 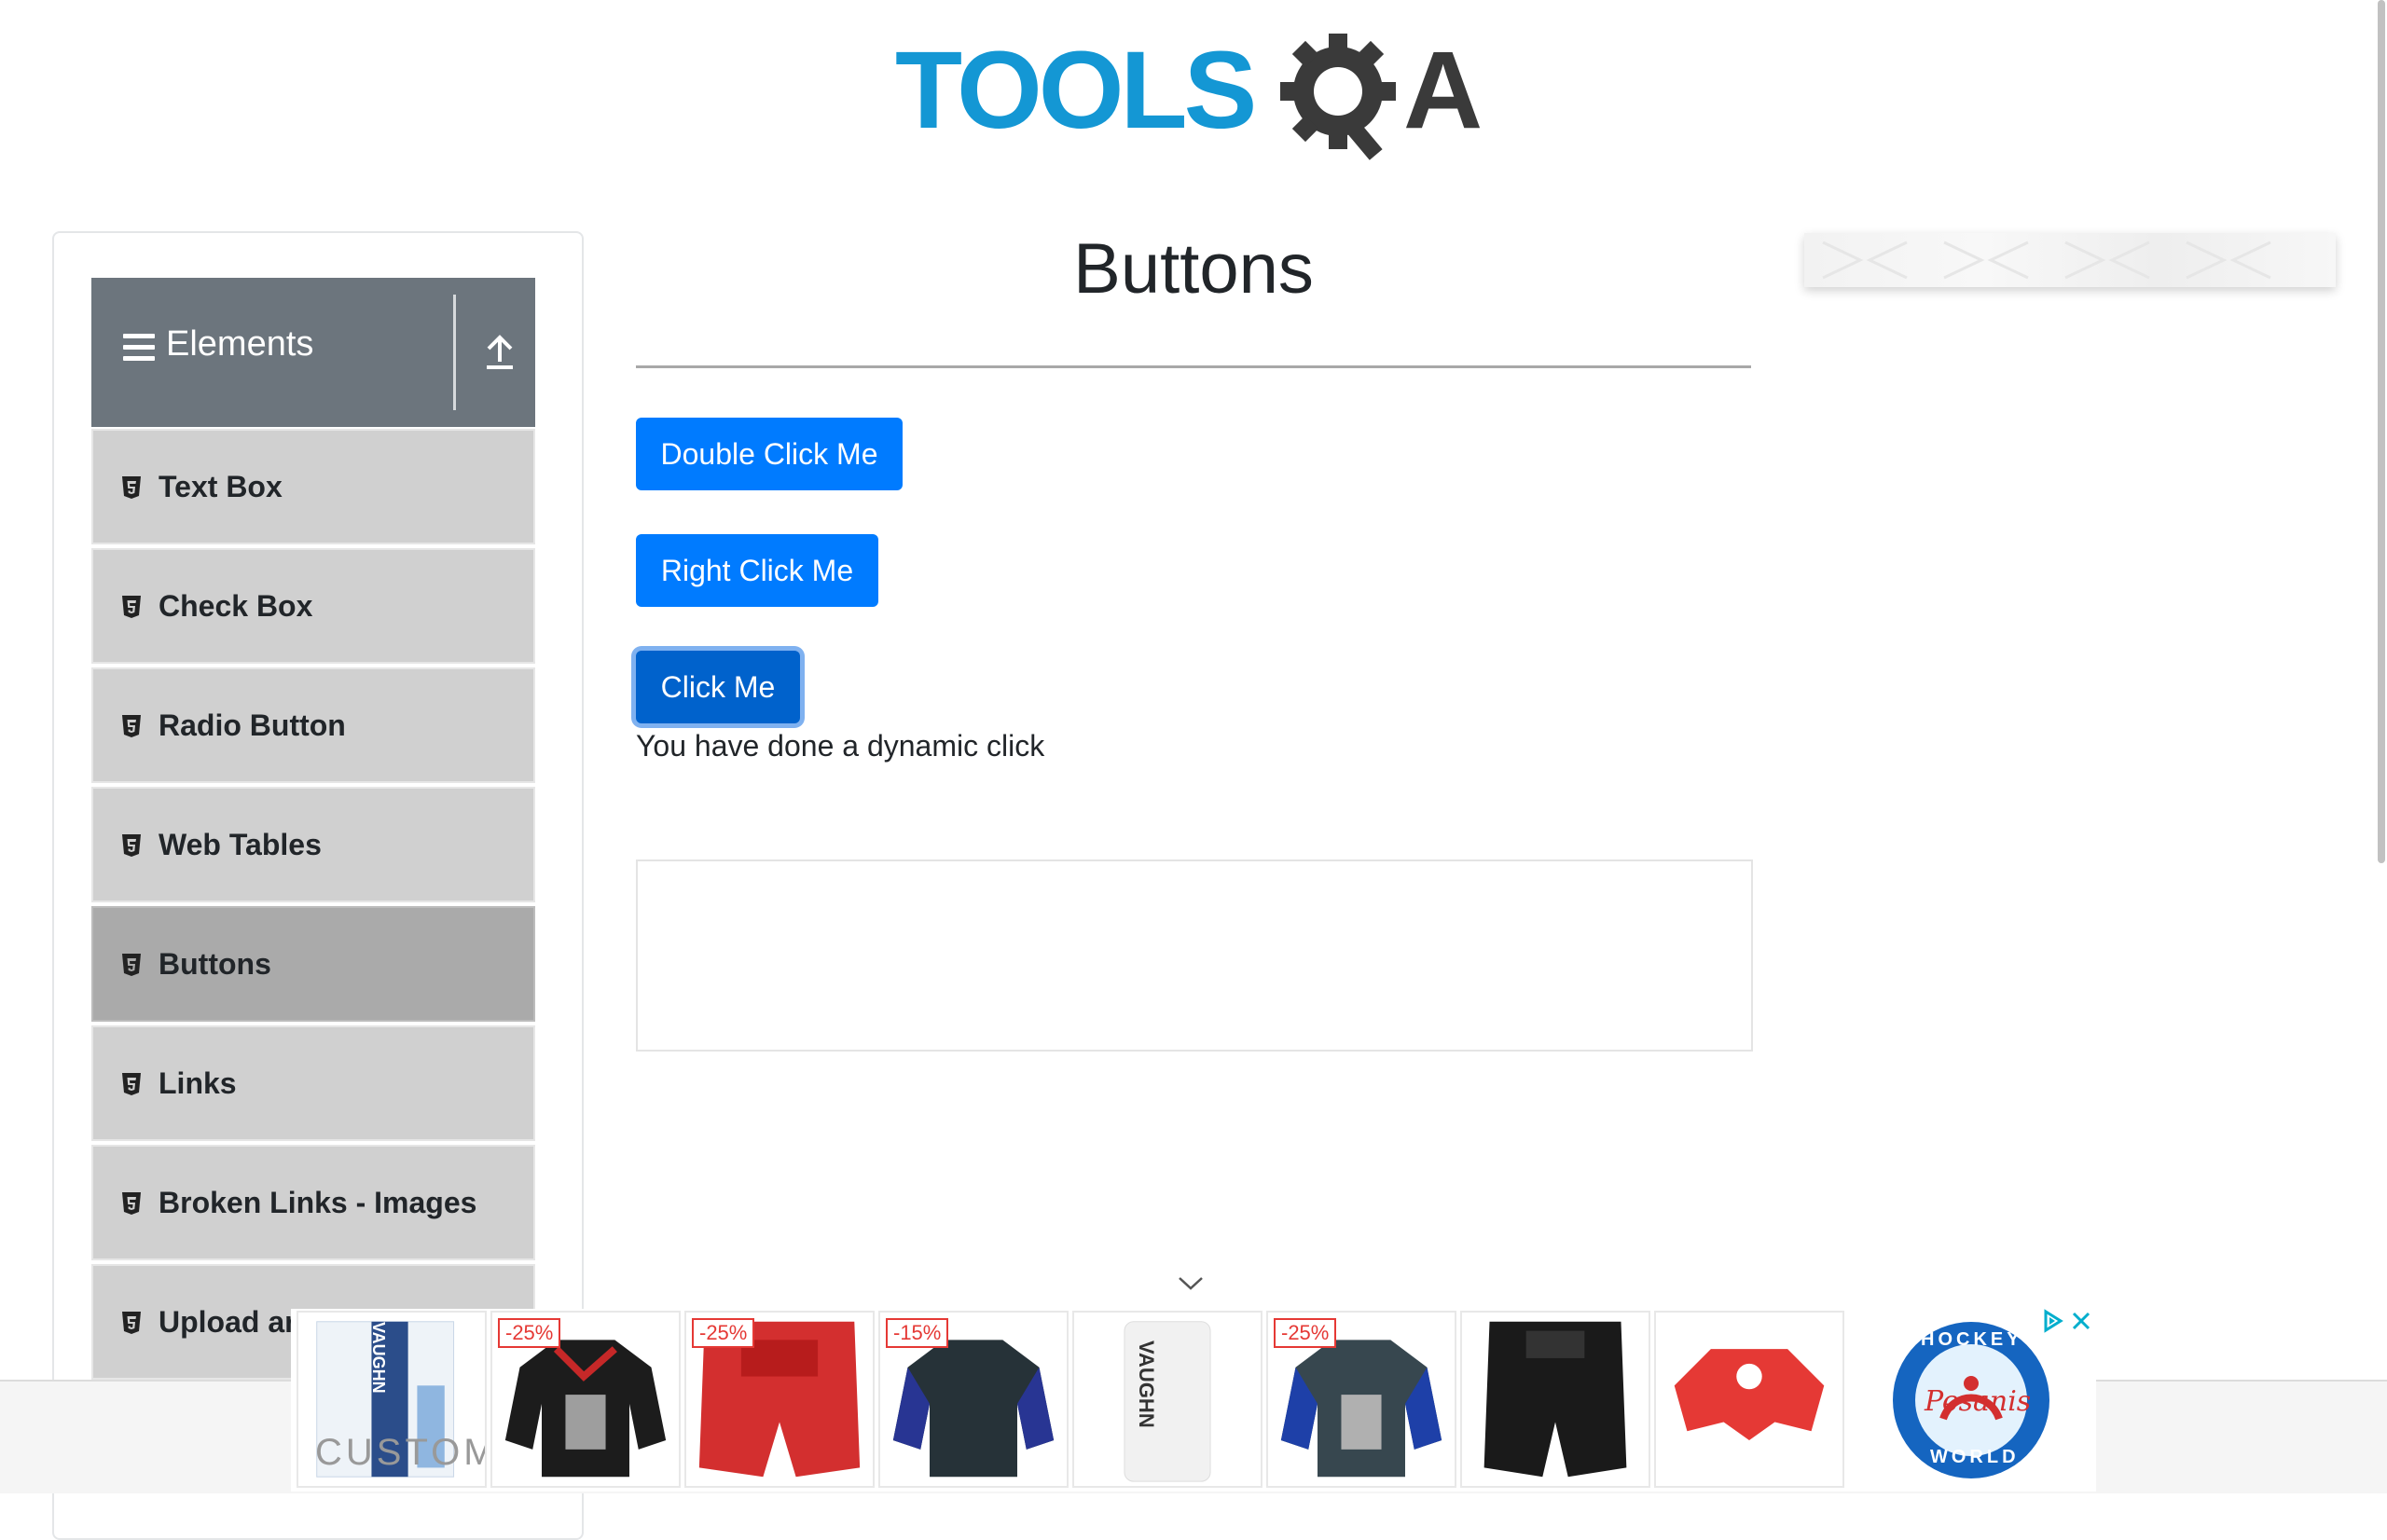 I want to click on sidebar-item-label: Radio Button, so click(x=252, y=725).